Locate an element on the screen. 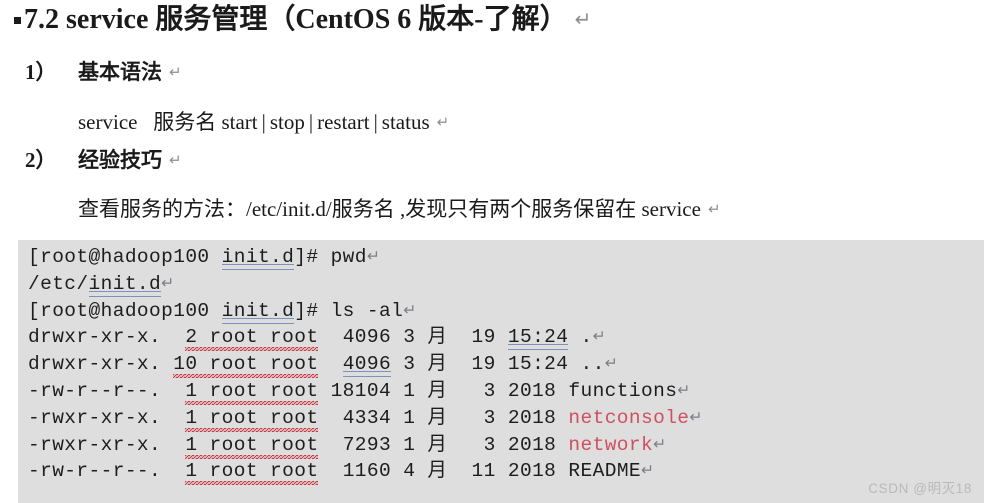 The height and width of the screenshot is (503, 984). file-size: 18104 is located at coordinates (361, 391).